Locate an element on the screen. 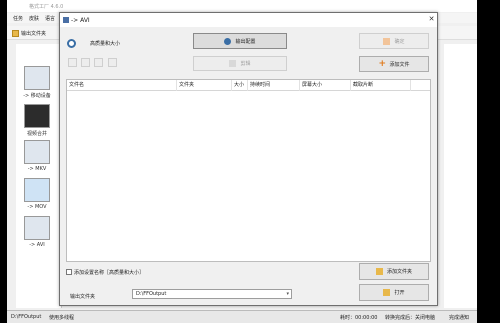 The image size is (500, 323). app-title: 格式工厂 4.6.0 is located at coordinates (46, 7).